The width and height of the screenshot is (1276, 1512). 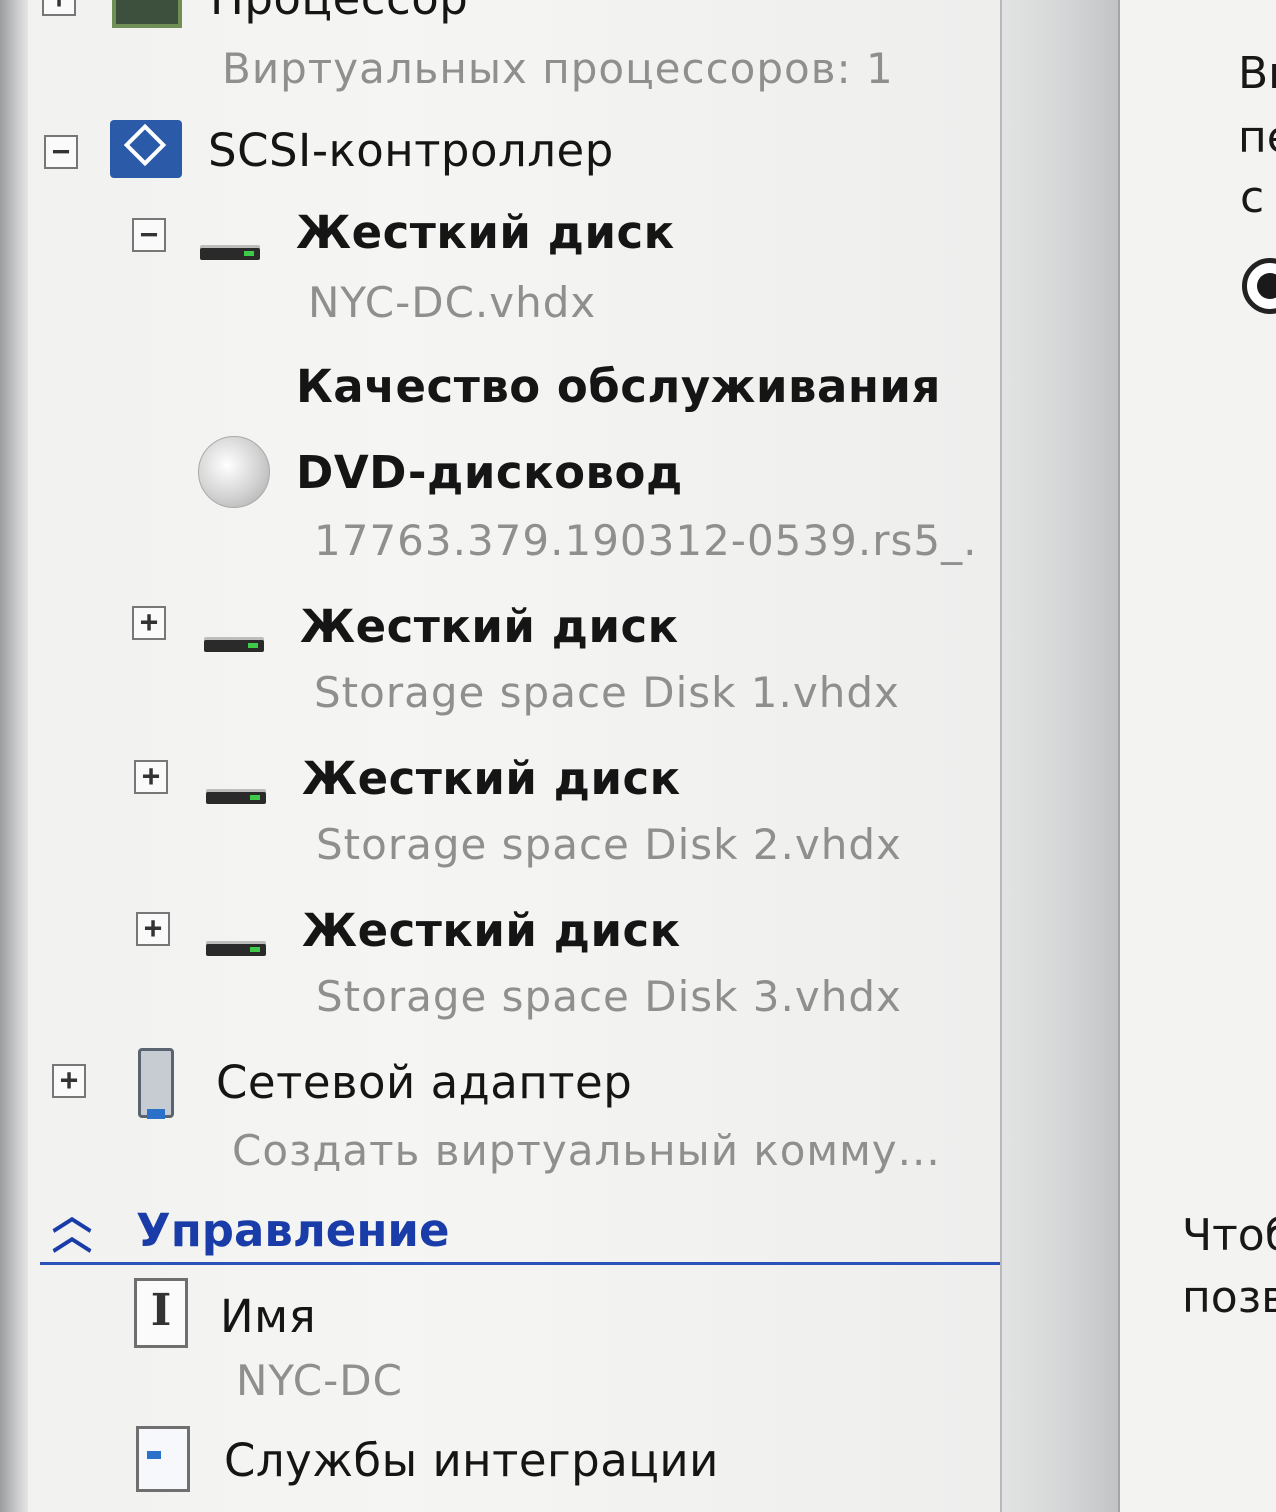 I want to click on double-chevron-up-icon: ︿ ︿, so click(x=72, y=1226).